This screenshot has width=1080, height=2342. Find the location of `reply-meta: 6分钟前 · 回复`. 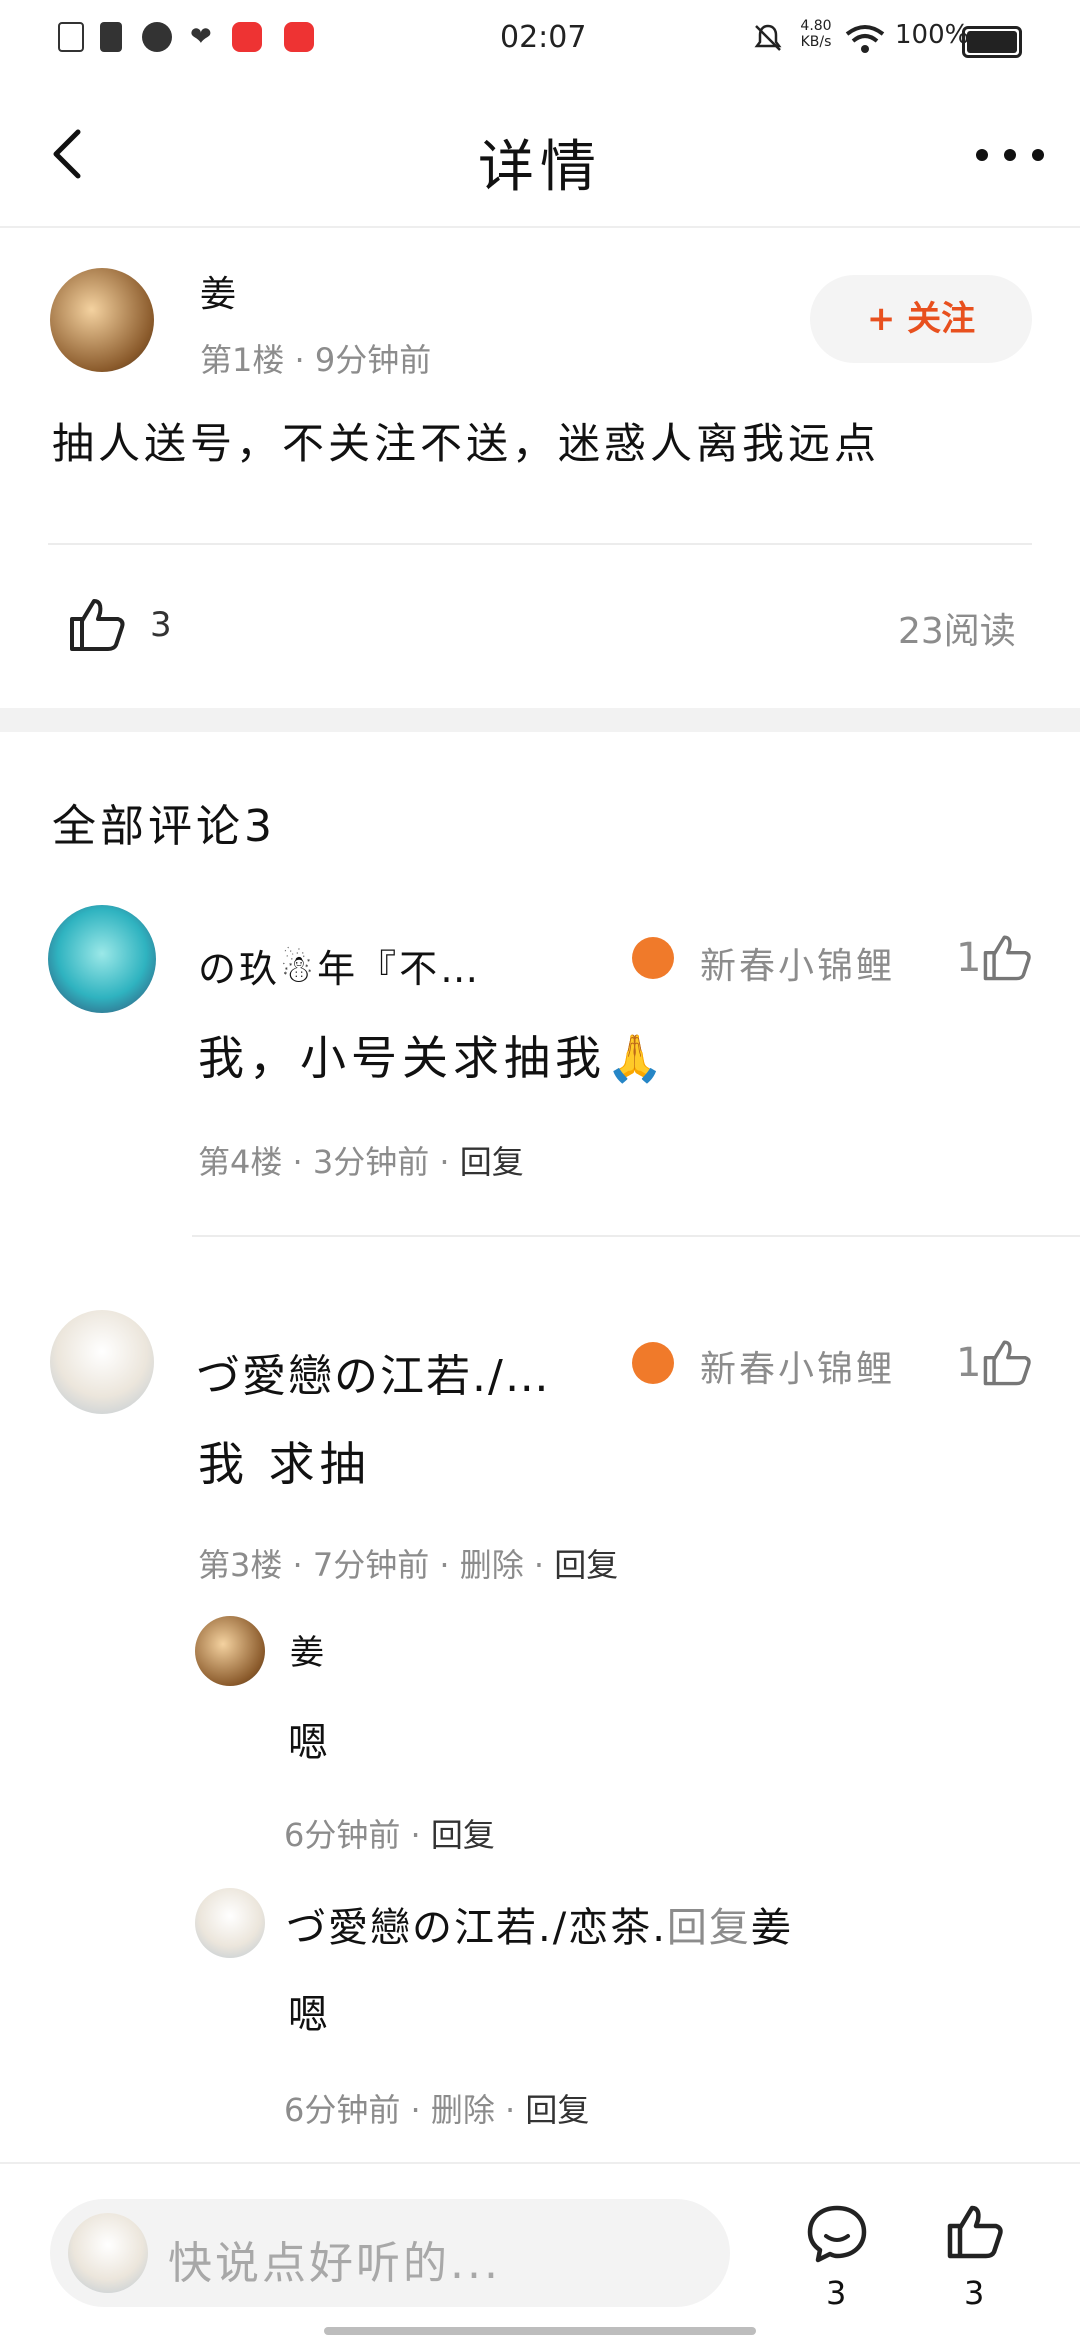

reply-meta: 6分钟前 · 回复 is located at coordinates (389, 1835).